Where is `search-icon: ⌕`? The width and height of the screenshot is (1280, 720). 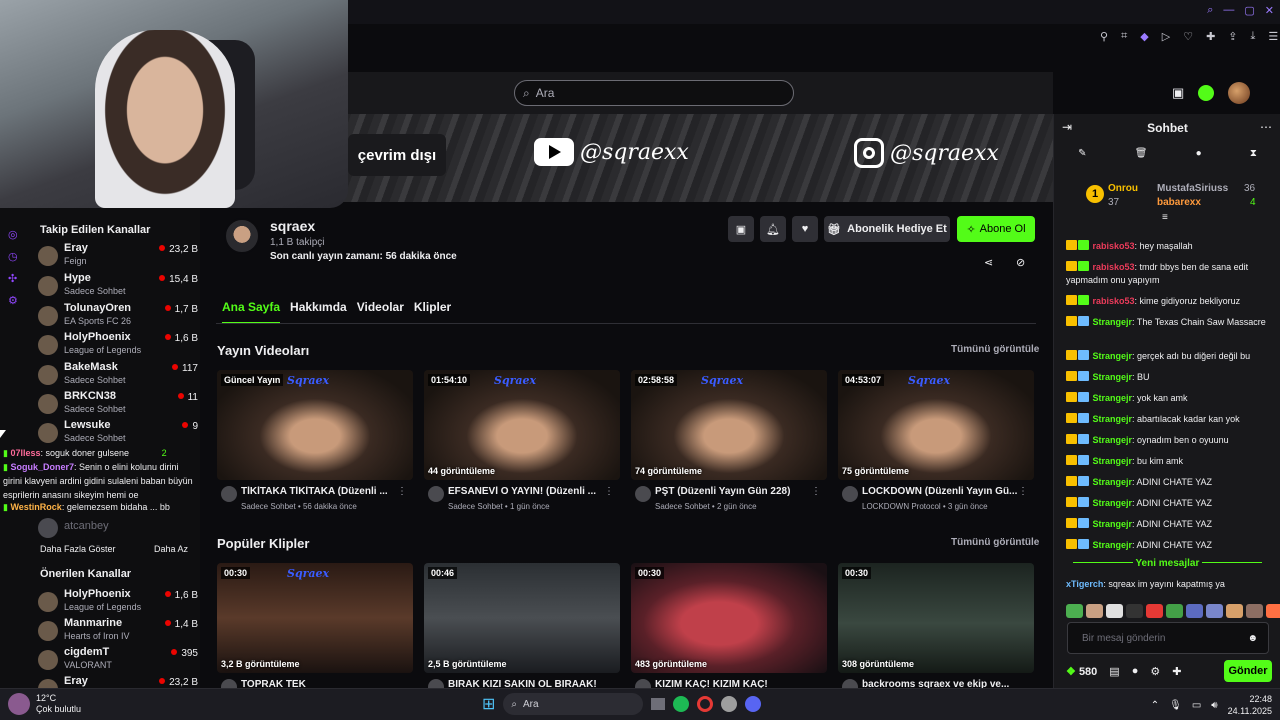
search-icon: ⌕ is located at coordinates (1210, 10).